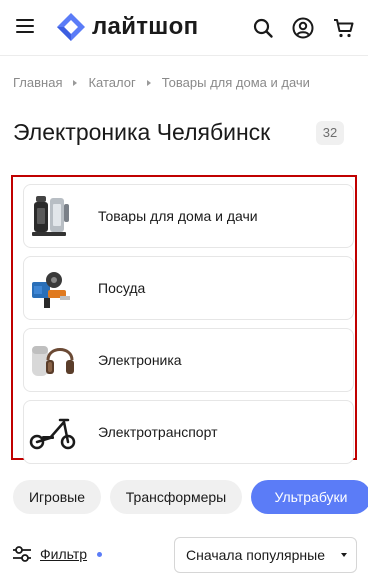 The width and height of the screenshot is (368, 580). What do you see at coordinates (188, 360) in the screenshot?
I see `category-card-electronics: Электроника` at bounding box center [188, 360].